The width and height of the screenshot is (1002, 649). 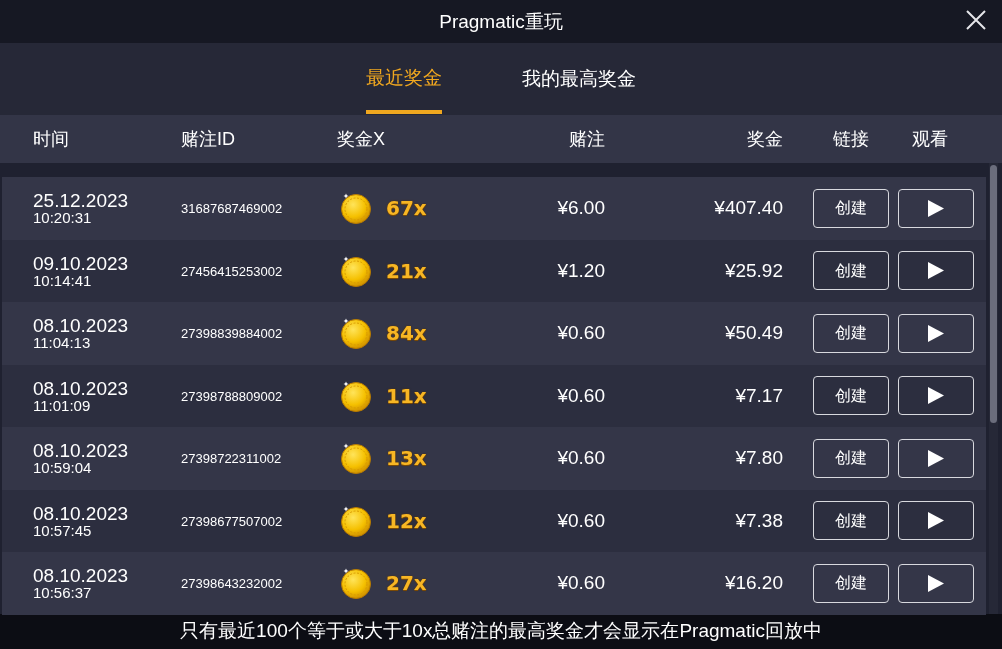 What do you see at coordinates (232, 334) in the screenshot?
I see `bet-id: 27398839884002` at bounding box center [232, 334].